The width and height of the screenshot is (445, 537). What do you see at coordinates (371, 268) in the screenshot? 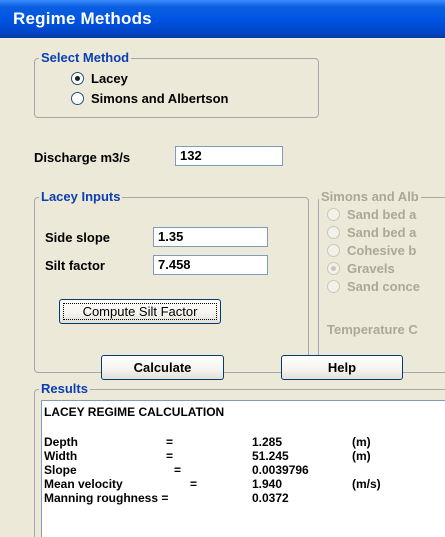
I see `radio-gravels-label: Gravels` at bounding box center [371, 268].